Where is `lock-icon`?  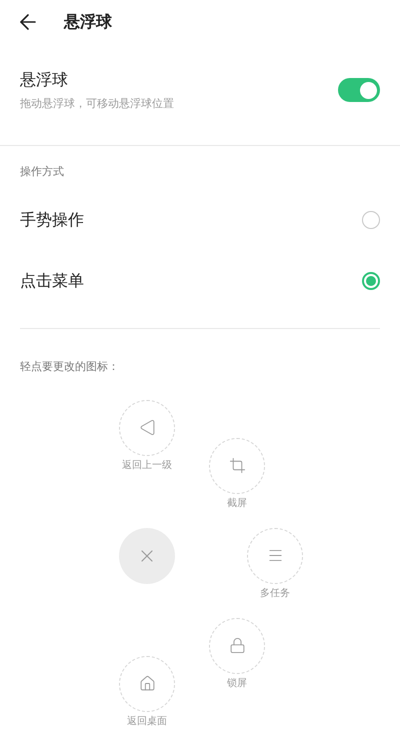
lock-icon is located at coordinates (237, 645).